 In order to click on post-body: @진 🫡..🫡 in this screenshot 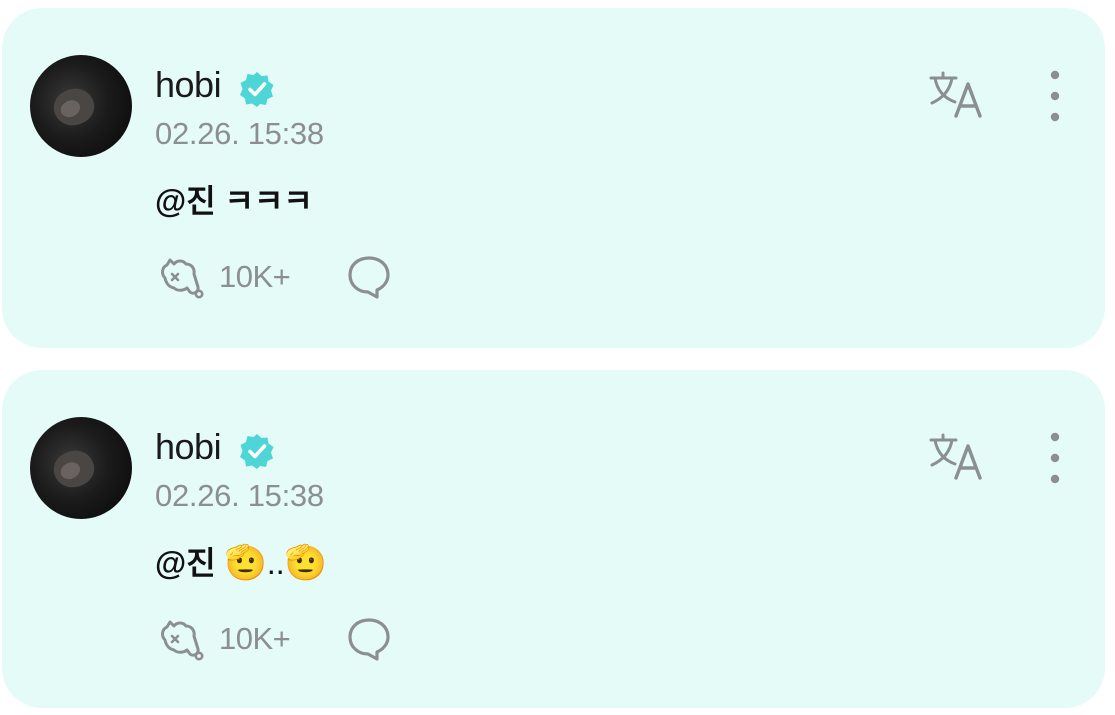, I will do `click(241, 561)`.